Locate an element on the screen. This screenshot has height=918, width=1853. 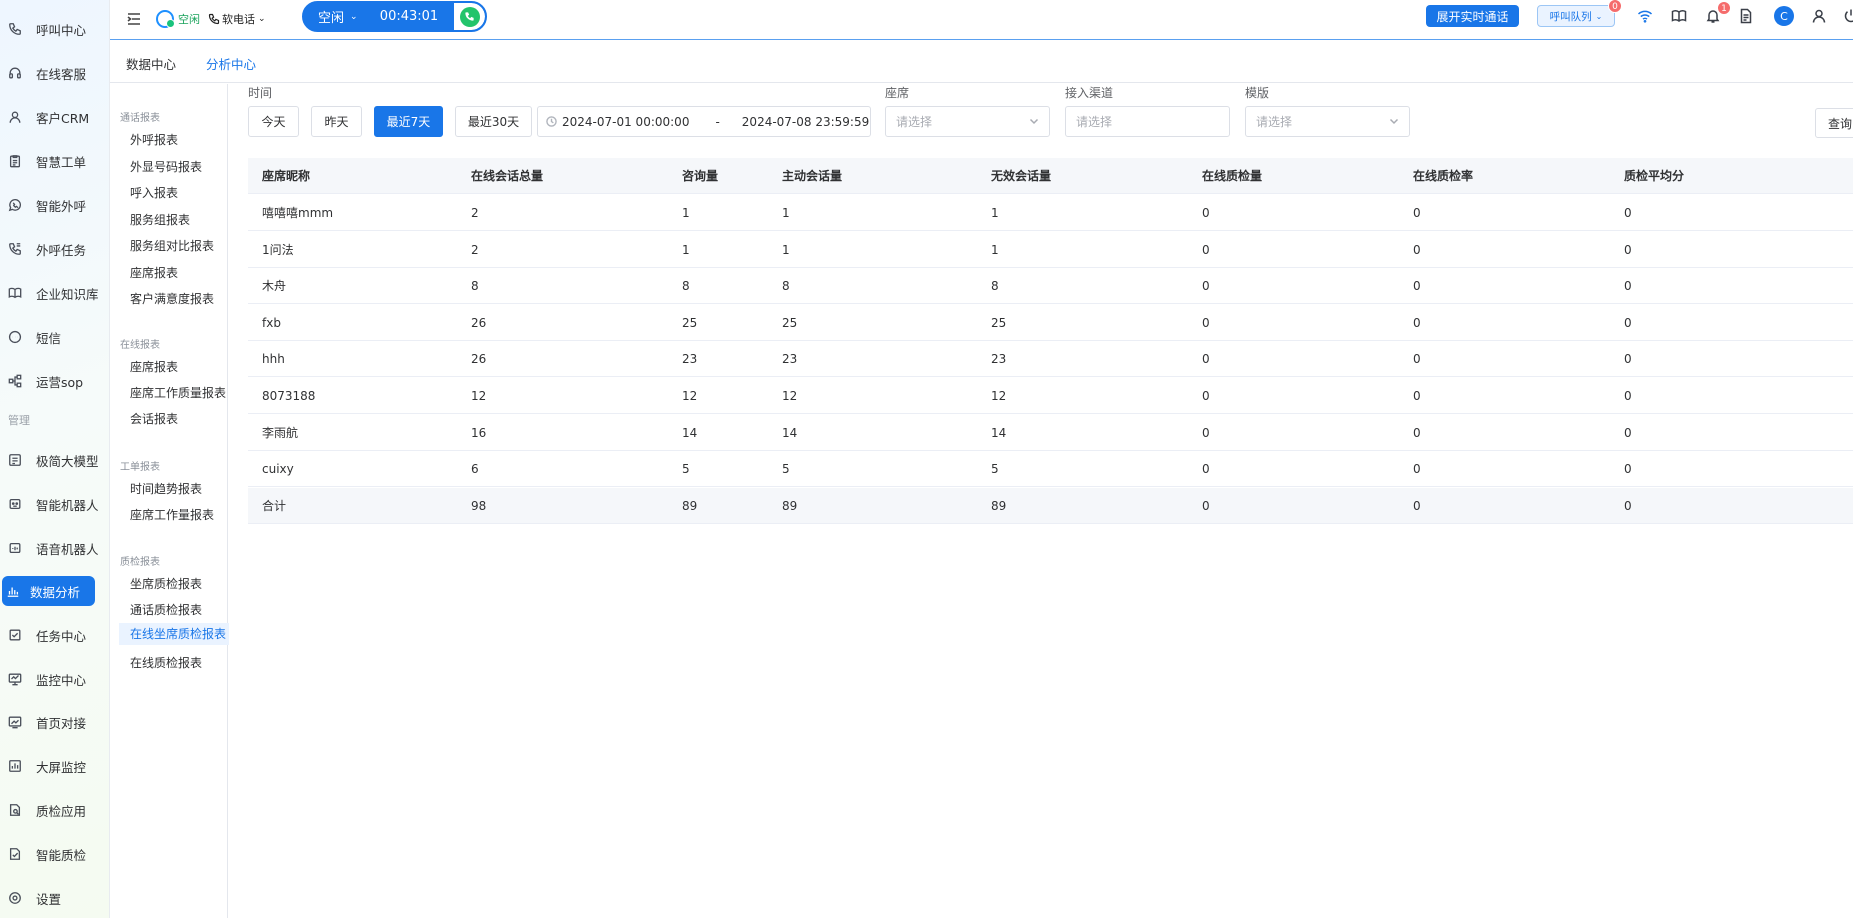
quick-range-yesterday: 昨天 is located at coordinates (336, 121).